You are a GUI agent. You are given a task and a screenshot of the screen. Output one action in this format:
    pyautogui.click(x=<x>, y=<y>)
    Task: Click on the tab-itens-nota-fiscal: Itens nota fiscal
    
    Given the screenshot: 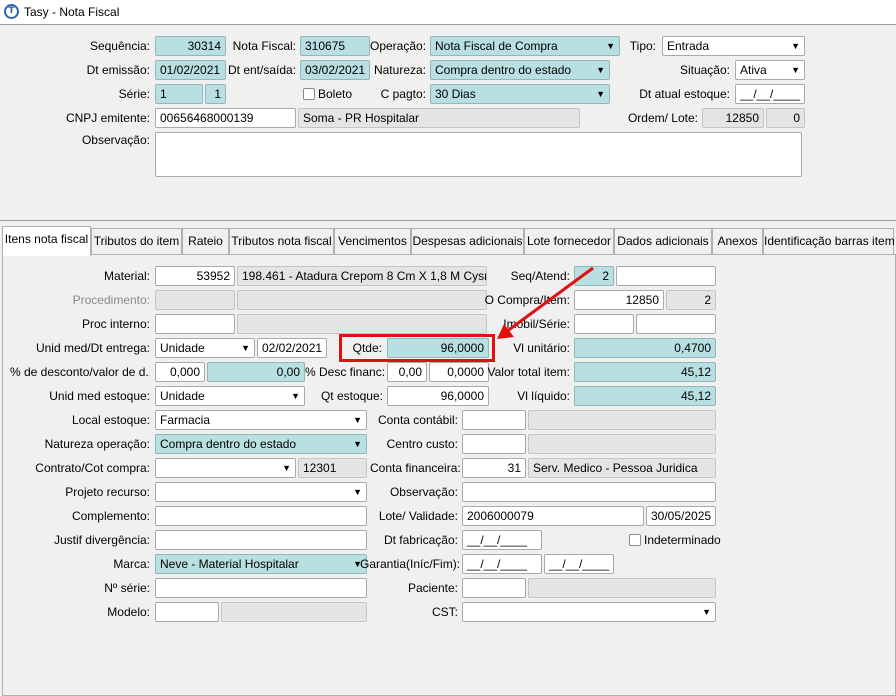 What is the action you would take?
    pyautogui.click(x=46, y=241)
    